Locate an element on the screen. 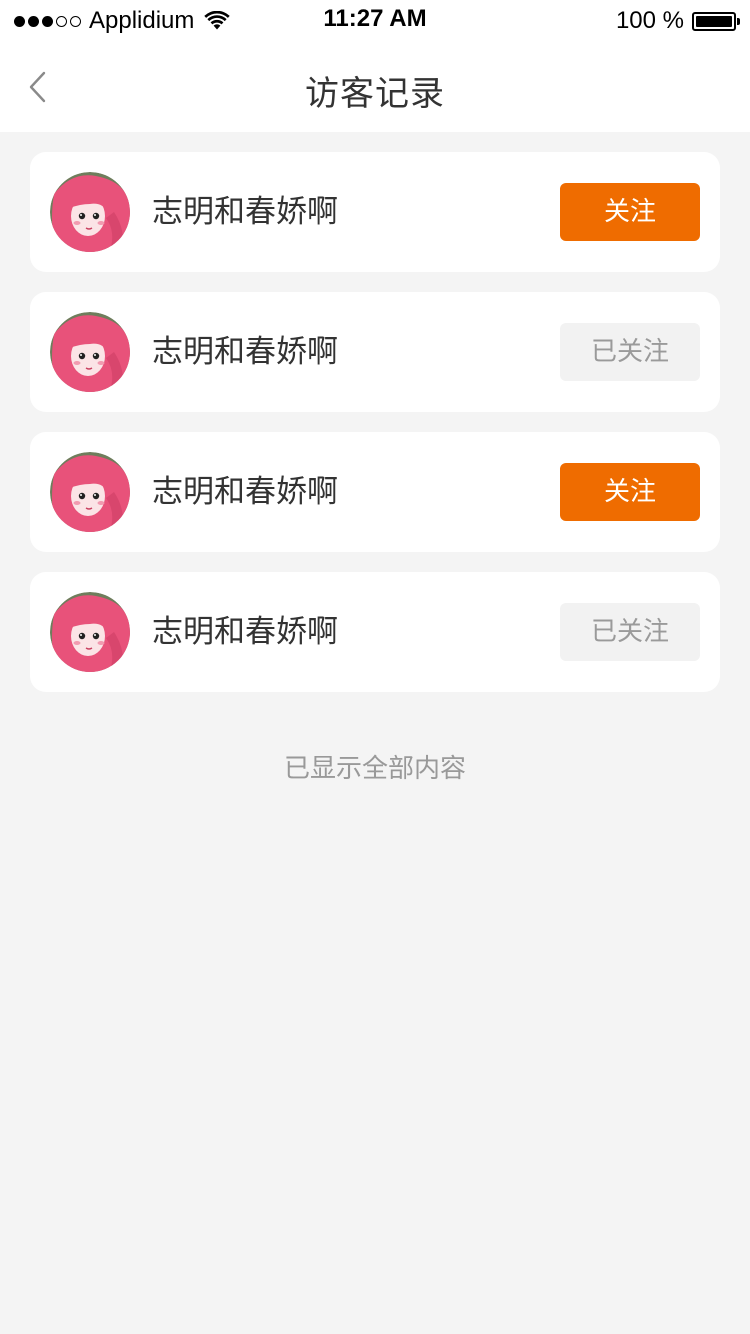  battery-icon is located at coordinates (716, 21).